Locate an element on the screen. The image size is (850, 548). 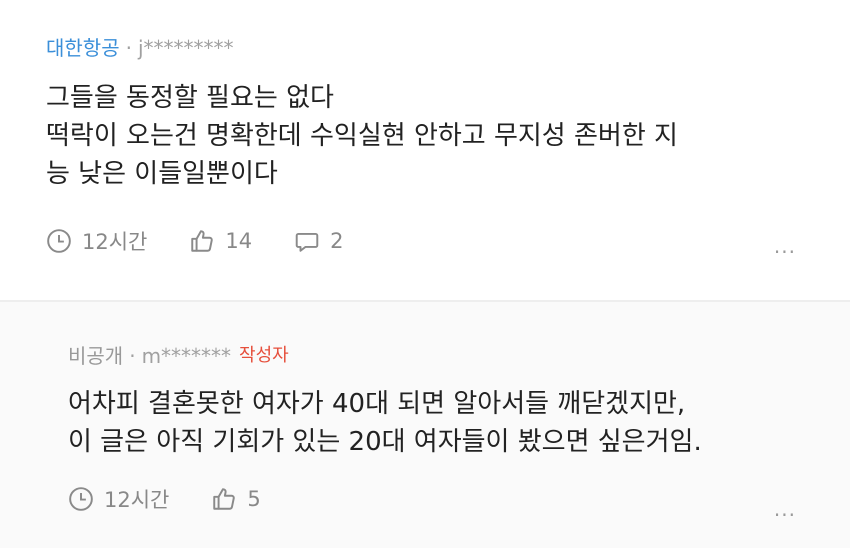
group-label: 비공개 is located at coordinates (96, 356).